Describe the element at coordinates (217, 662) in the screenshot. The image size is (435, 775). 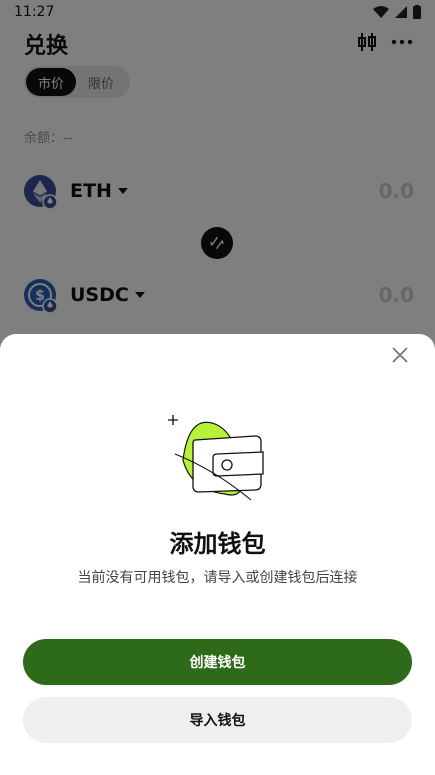
I see `create-wallet-button: 创建钱包` at that location.